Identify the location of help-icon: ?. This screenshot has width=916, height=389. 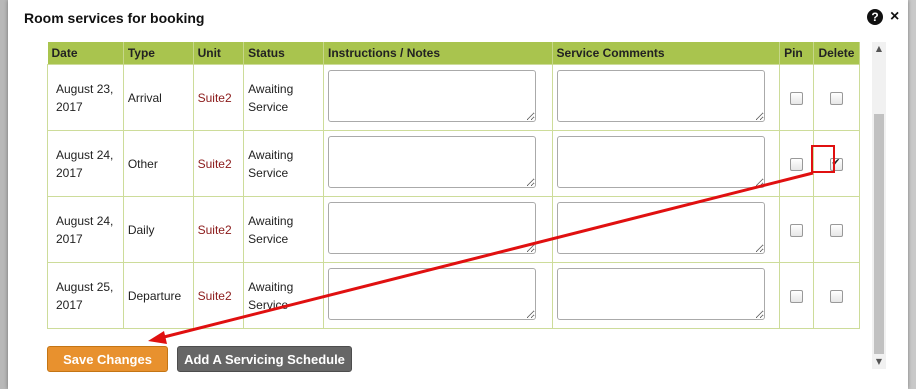
(875, 17).